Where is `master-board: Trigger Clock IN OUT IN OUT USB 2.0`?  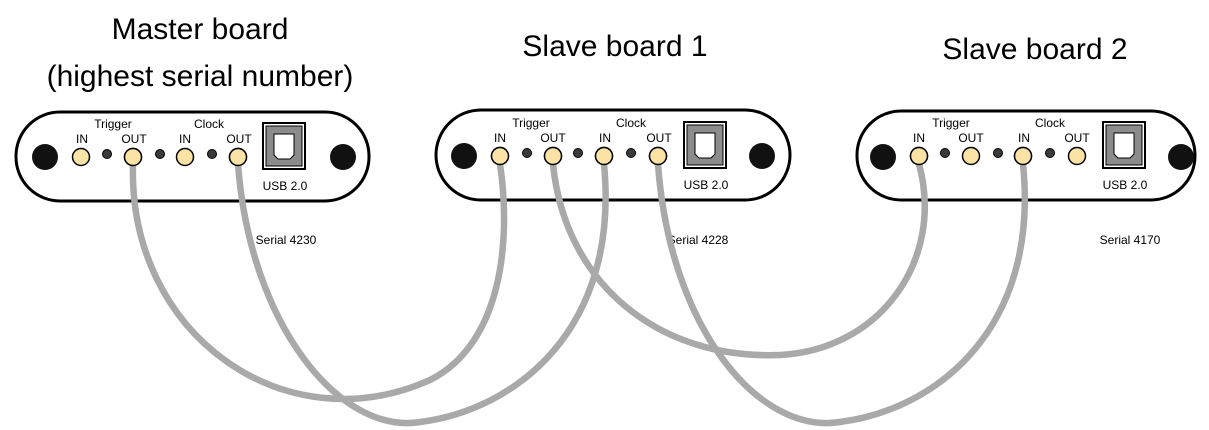
master-board: Trigger Clock IN OUT IN OUT USB 2.0 is located at coordinates (192, 156).